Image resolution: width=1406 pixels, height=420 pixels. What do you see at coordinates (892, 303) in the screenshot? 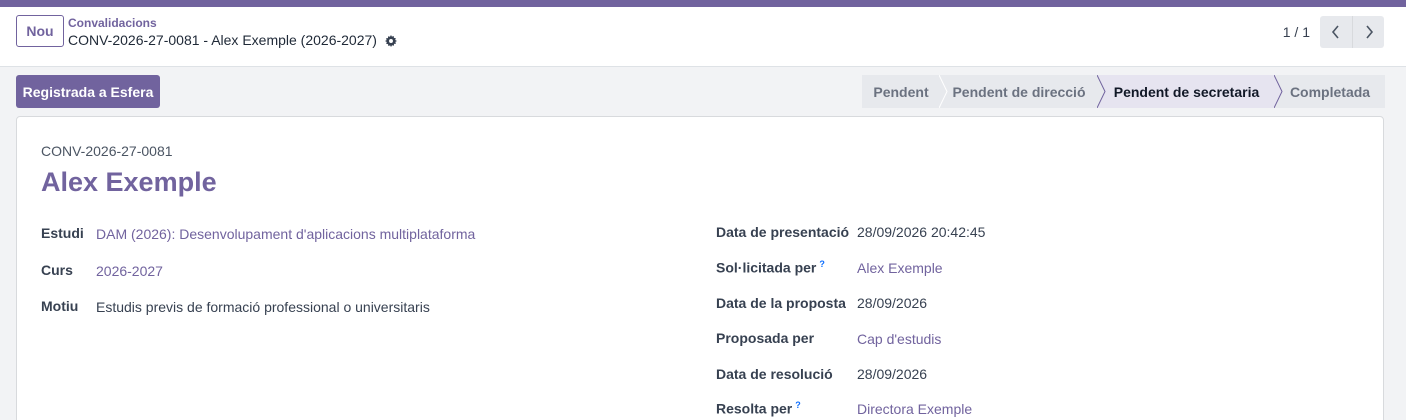
I see `value-data-proposta: 28/09/2026` at bounding box center [892, 303].